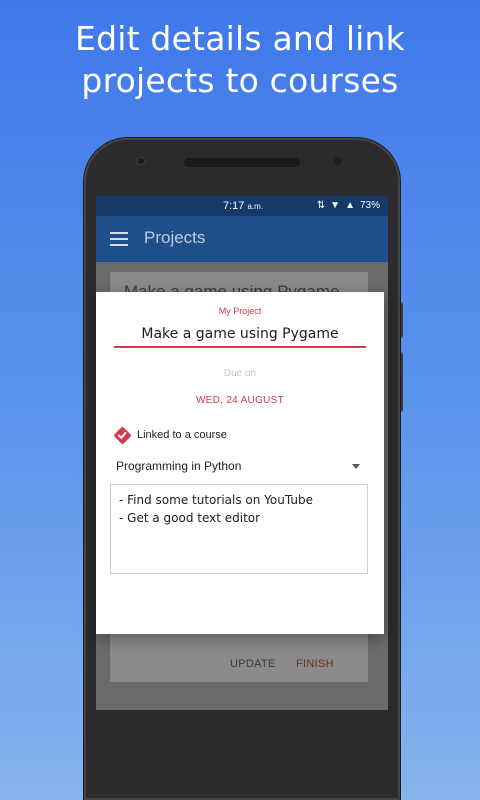 The width and height of the screenshot is (480, 800). Describe the element at coordinates (240, 38) in the screenshot. I see `headline-line-1: Edit details and link` at that location.